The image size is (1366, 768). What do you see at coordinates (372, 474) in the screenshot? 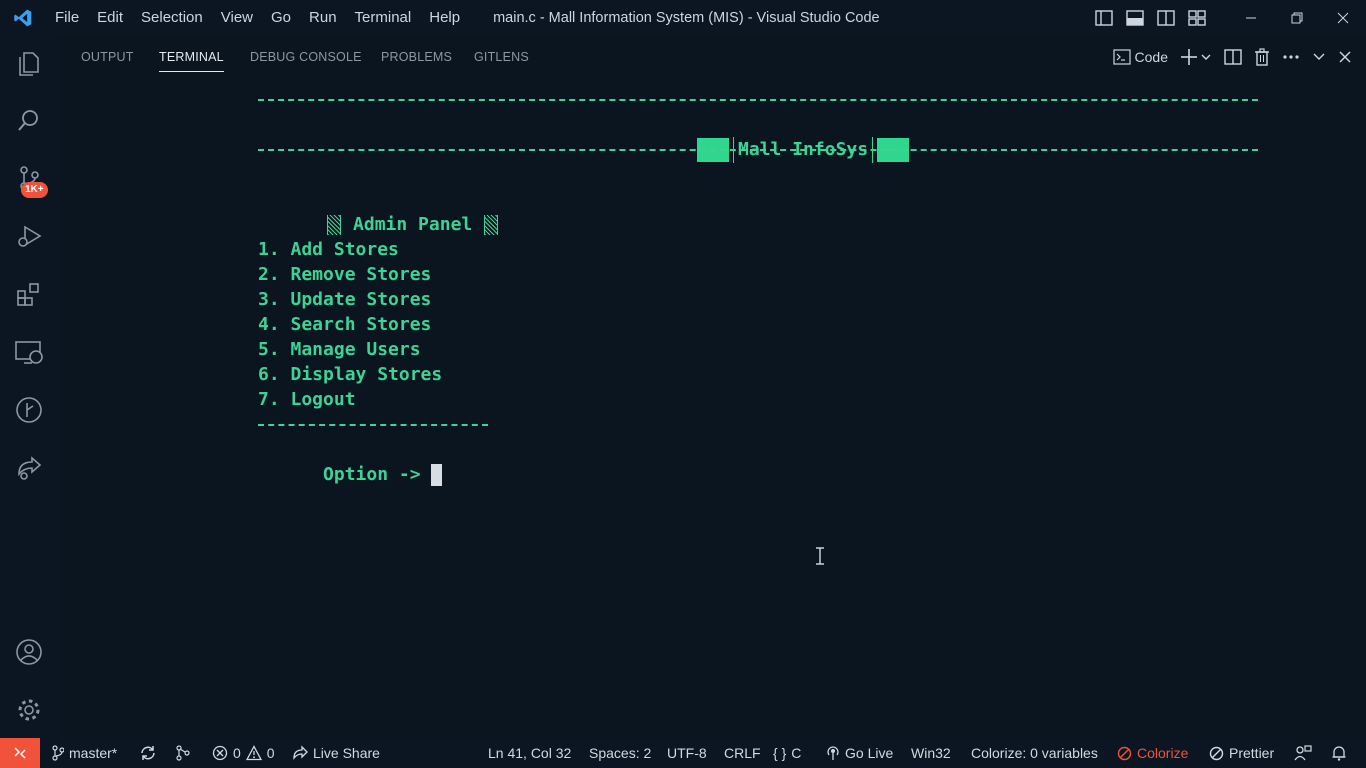
I see `prompt-text: Option ->` at bounding box center [372, 474].